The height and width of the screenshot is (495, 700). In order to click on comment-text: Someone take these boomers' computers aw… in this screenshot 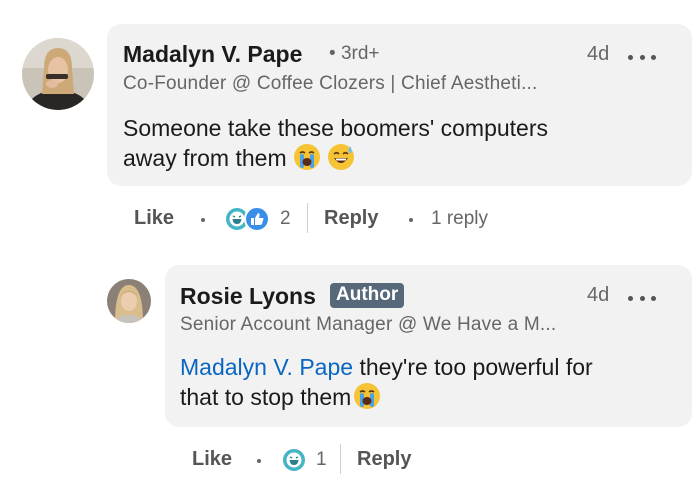, I will do `click(403, 145)`.